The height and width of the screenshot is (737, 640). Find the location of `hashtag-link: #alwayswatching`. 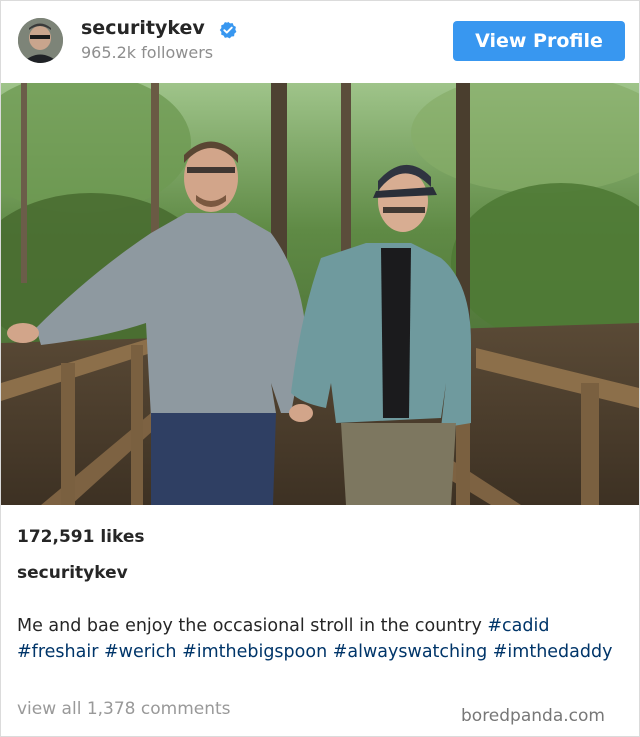

hashtag-link: #alwayswatching is located at coordinates (410, 652).